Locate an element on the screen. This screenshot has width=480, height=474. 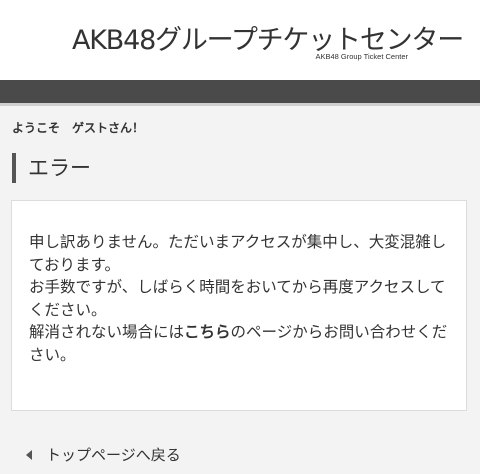
error-line-3-pre: 解消されない場合には is located at coordinates (107, 332).